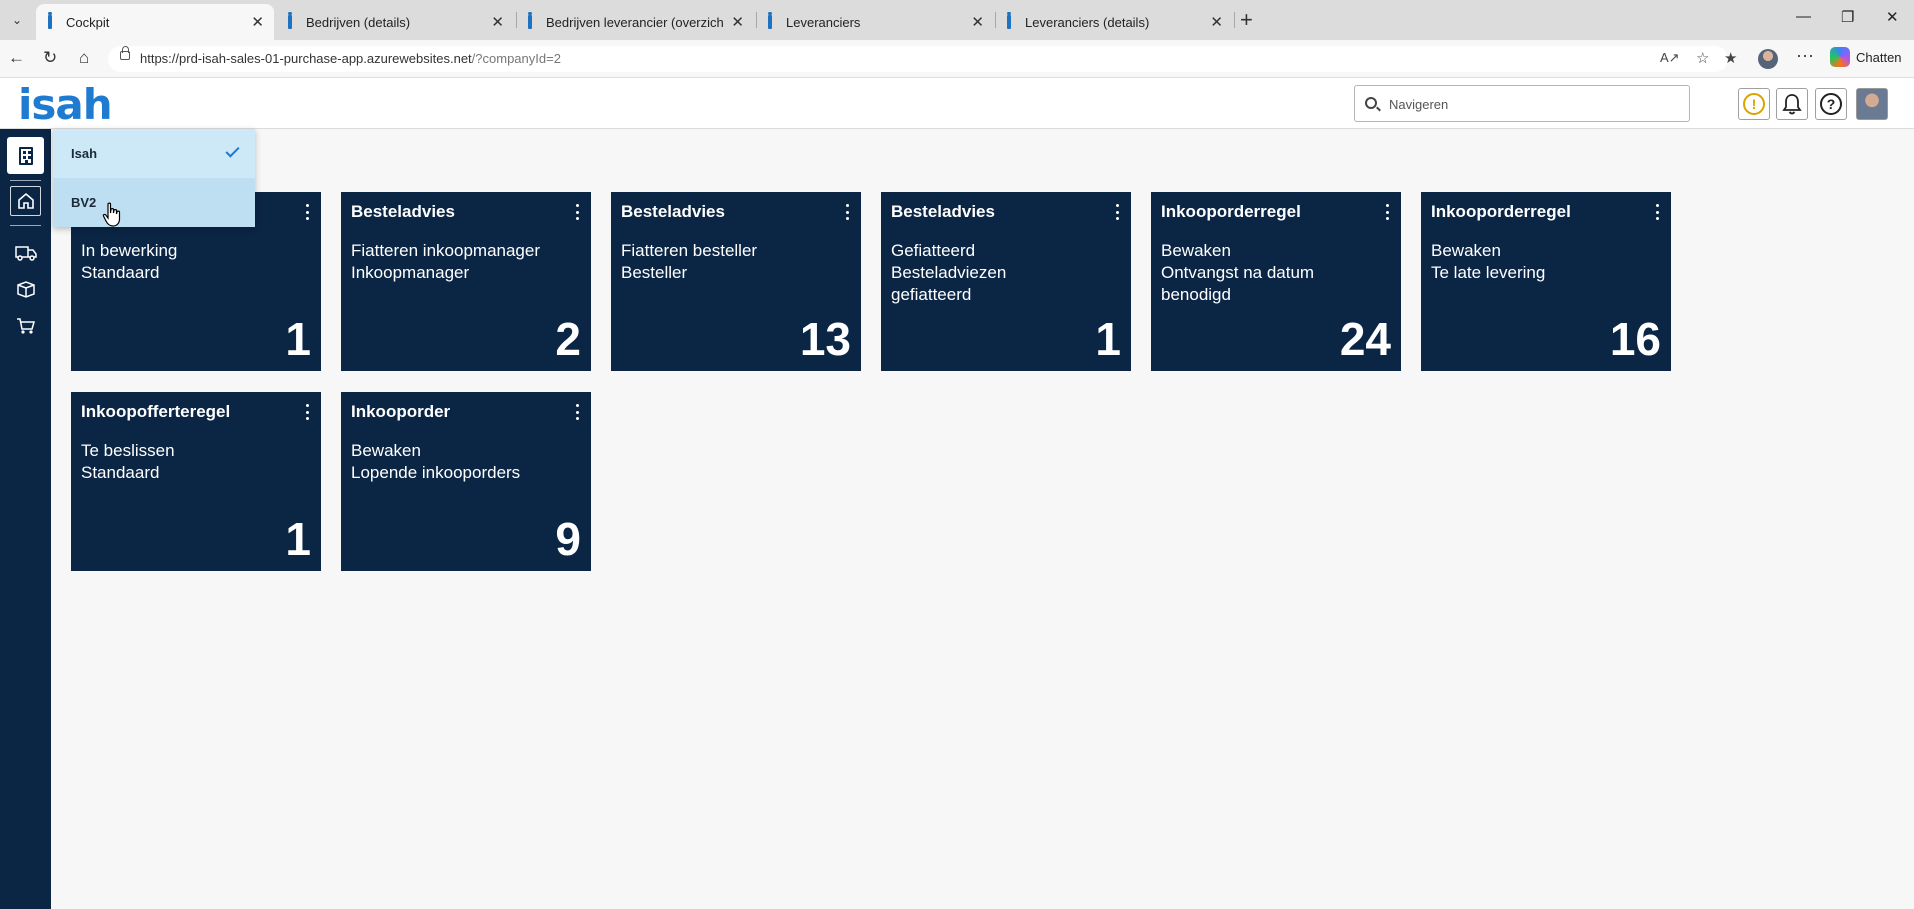 The height and width of the screenshot is (909, 1914). Describe the element at coordinates (111, 214) in the screenshot. I see `hand-cursor-icon` at that location.